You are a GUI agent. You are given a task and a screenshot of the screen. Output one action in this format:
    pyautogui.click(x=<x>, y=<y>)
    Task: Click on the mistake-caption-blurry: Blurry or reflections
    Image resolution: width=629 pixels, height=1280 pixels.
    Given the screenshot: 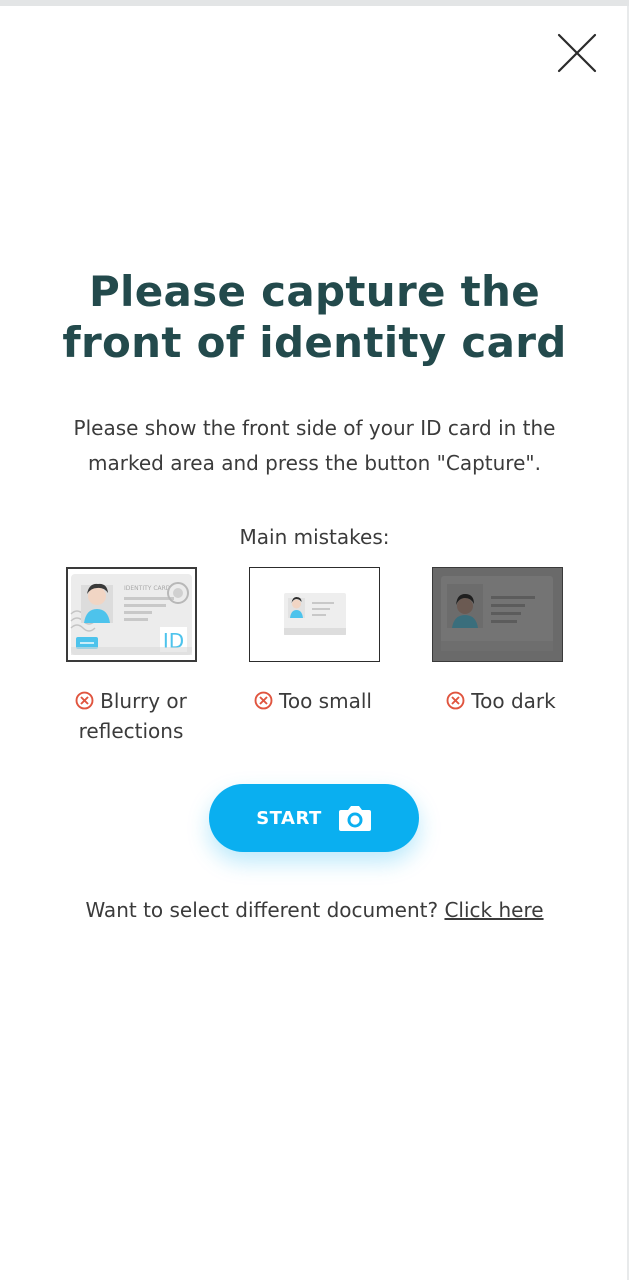 What is the action you would take?
    pyautogui.click(x=131, y=716)
    